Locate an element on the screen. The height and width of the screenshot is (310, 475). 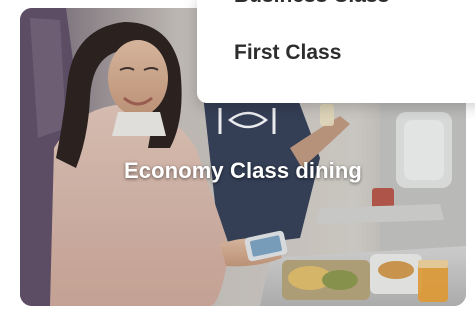
airline-logo-icon is located at coordinates (247, 121).